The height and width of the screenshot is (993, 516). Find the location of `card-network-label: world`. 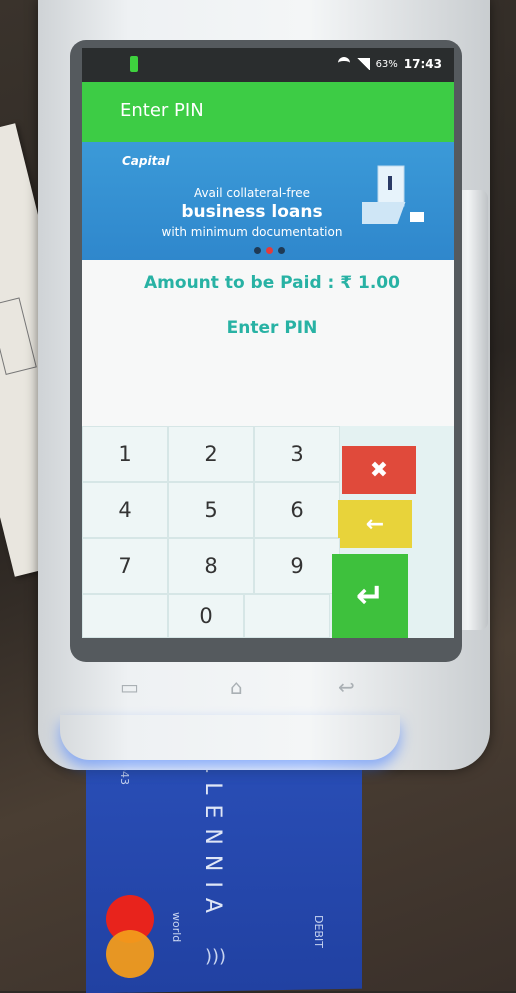

card-network-label: world is located at coordinates (176, 927).